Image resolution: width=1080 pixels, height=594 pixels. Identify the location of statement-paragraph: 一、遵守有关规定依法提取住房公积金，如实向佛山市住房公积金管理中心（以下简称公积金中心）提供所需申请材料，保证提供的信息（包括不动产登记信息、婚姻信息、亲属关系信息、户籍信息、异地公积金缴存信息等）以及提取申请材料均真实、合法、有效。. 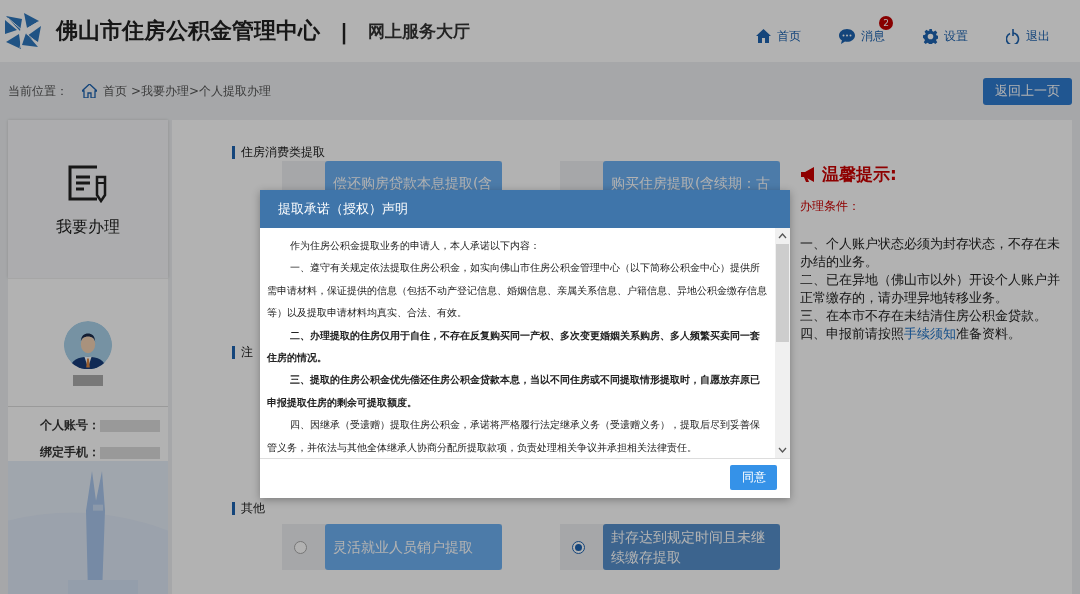
(517, 290).